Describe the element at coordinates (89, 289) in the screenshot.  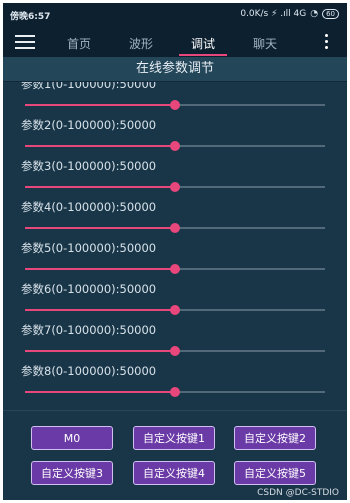
I see `param-label: 参数6(0-100000):50000` at that location.